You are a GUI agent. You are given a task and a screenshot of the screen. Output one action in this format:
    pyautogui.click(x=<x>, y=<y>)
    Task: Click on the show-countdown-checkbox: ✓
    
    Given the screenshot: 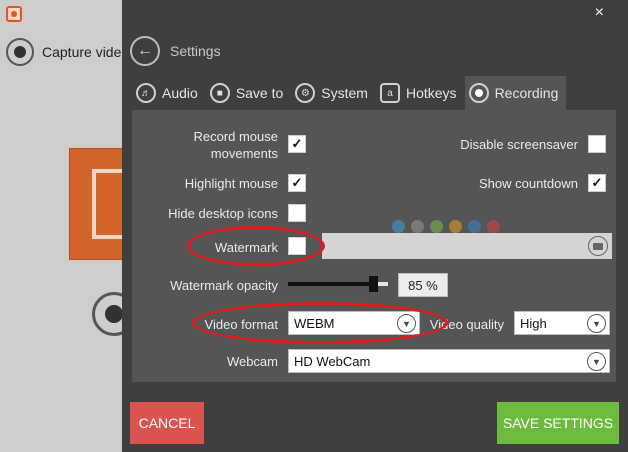 What is the action you would take?
    pyautogui.click(x=597, y=183)
    